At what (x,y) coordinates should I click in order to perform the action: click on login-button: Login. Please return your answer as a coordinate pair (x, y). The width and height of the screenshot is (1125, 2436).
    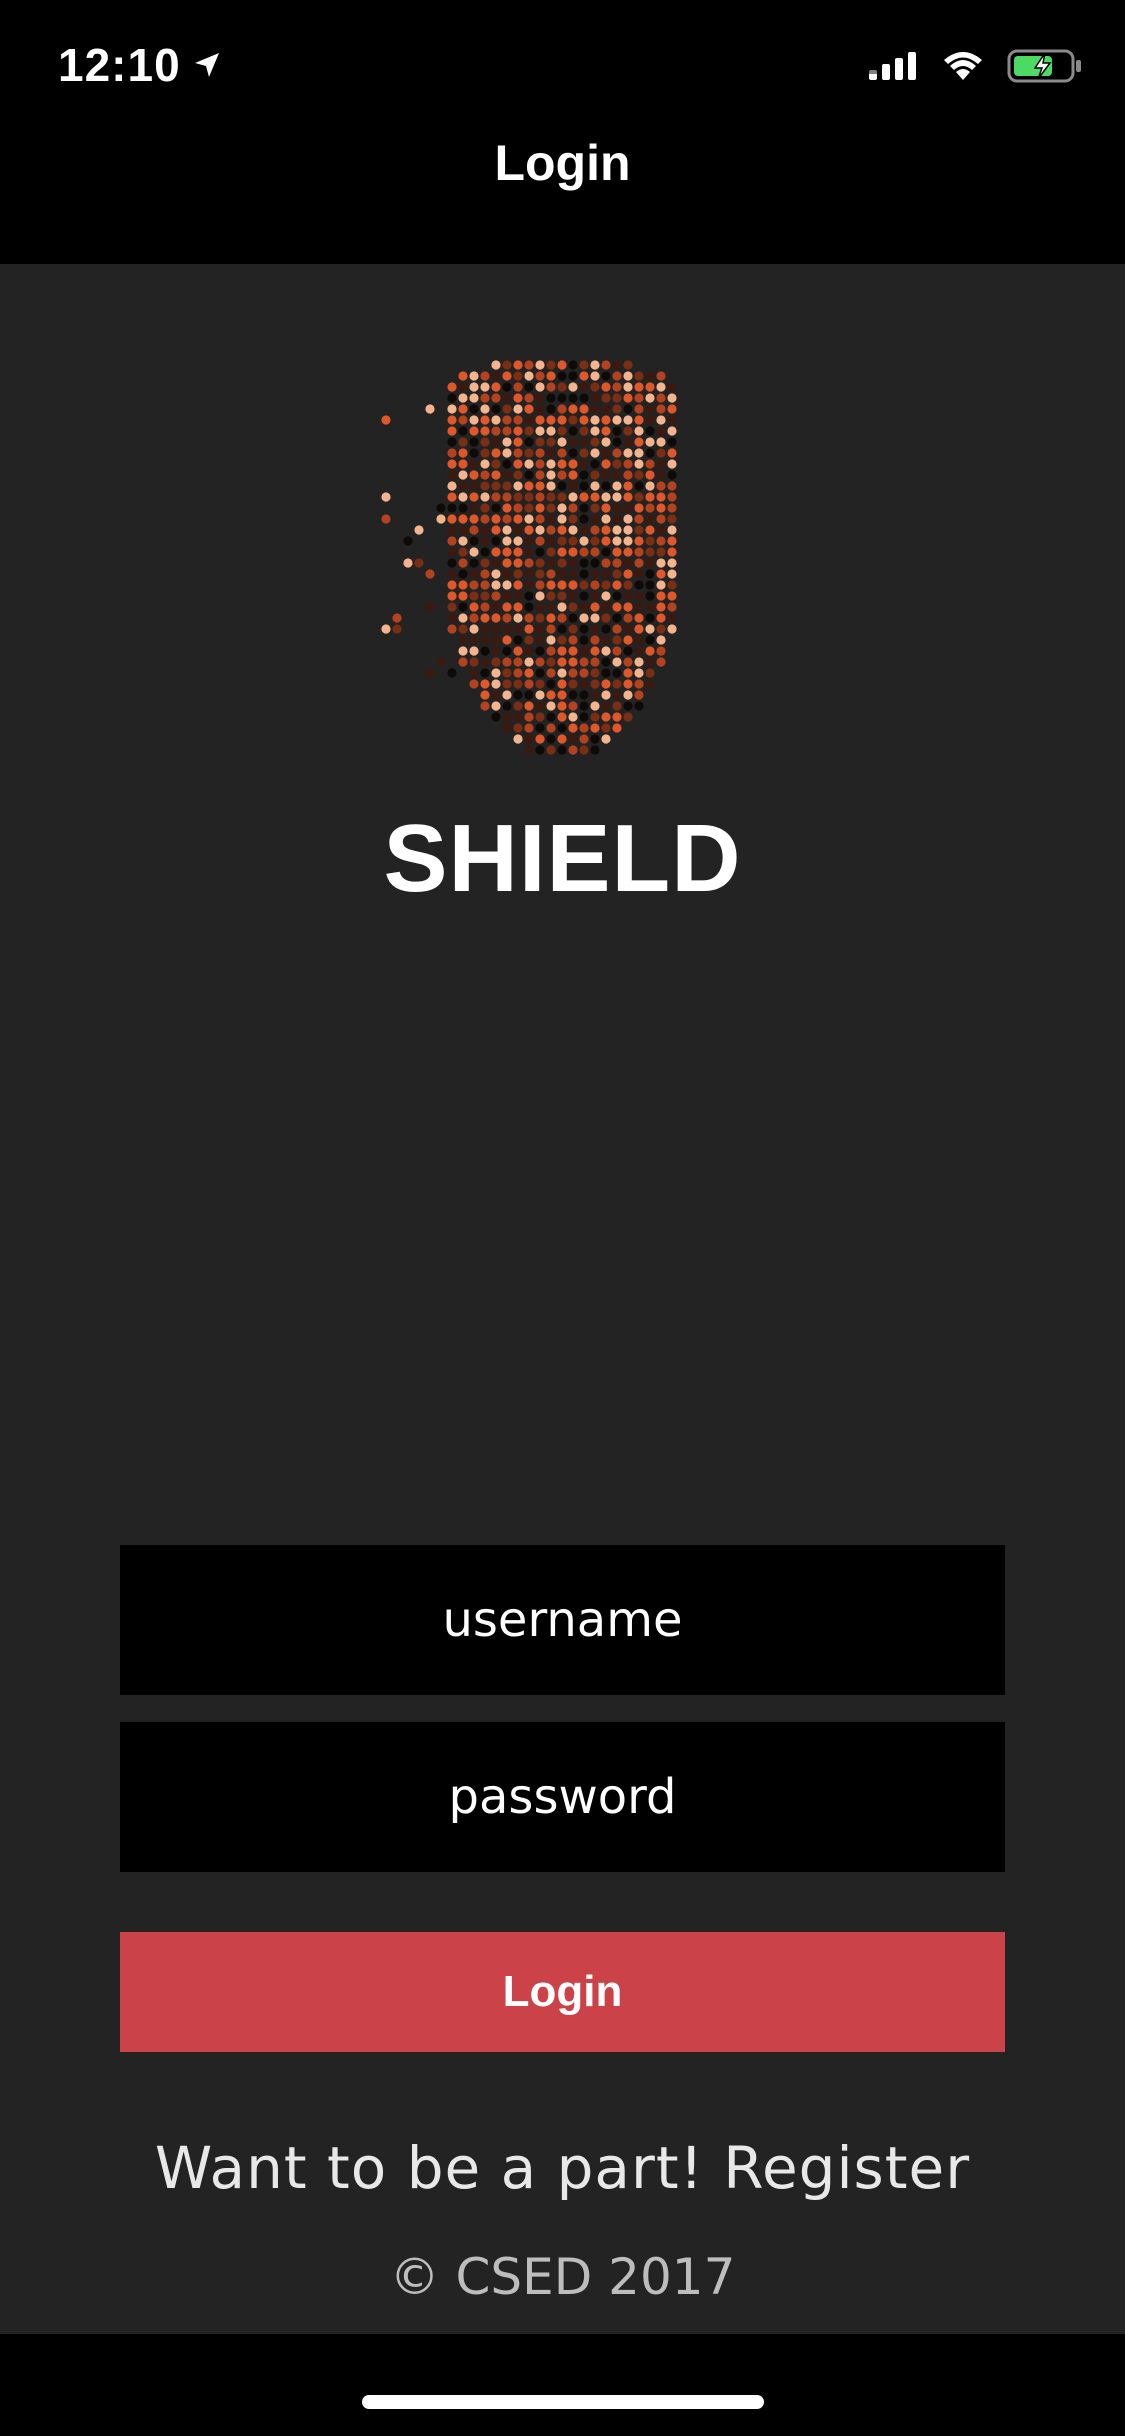
    Looking at the image, I should click on (562, 1992).